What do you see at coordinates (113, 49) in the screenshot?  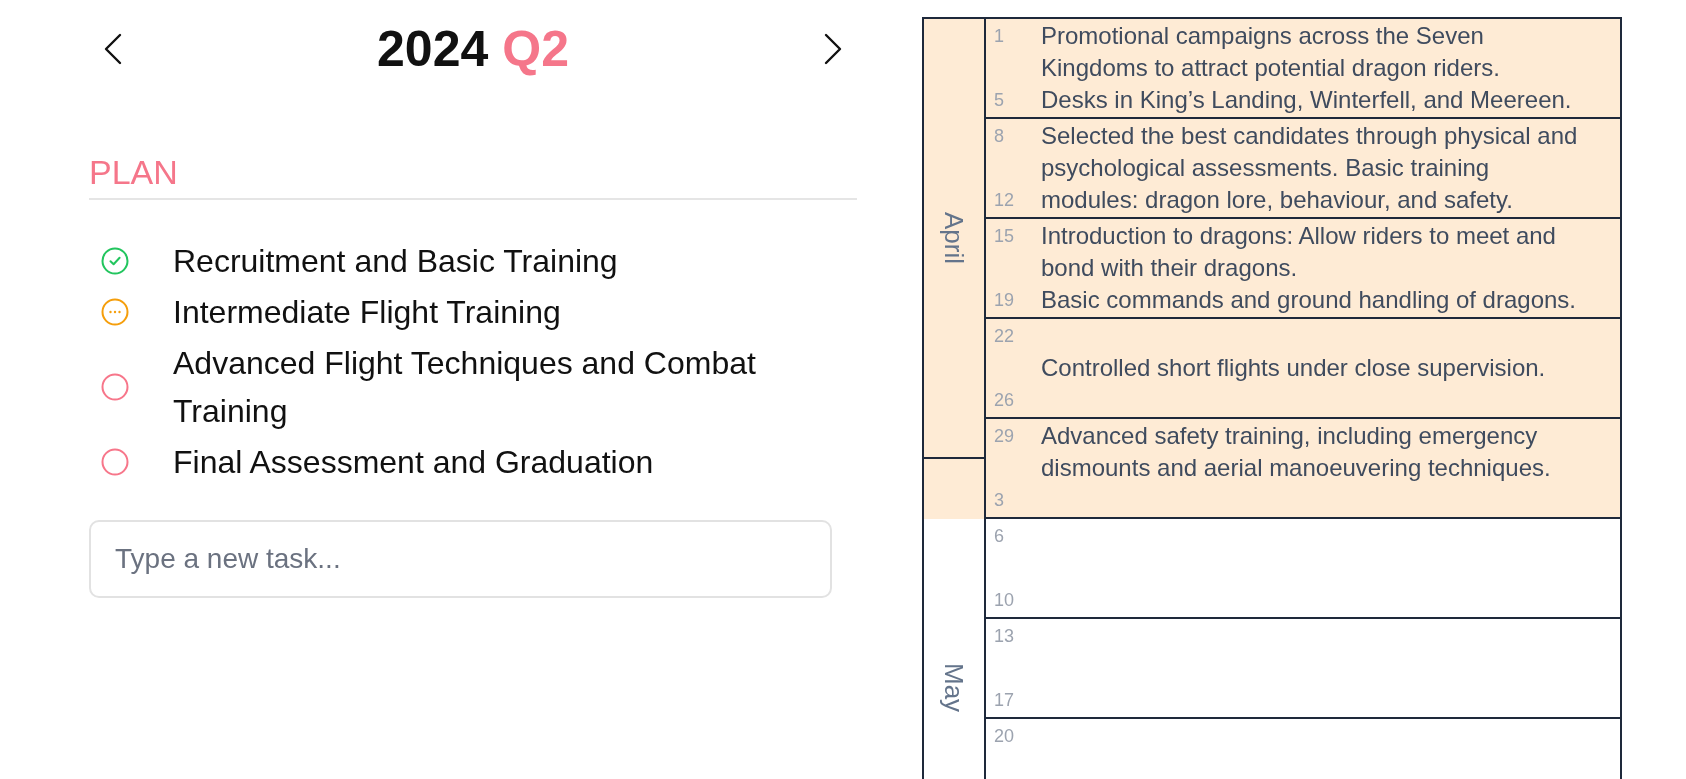 I see `chevron-left-icon` at bounding box center [113, 49].